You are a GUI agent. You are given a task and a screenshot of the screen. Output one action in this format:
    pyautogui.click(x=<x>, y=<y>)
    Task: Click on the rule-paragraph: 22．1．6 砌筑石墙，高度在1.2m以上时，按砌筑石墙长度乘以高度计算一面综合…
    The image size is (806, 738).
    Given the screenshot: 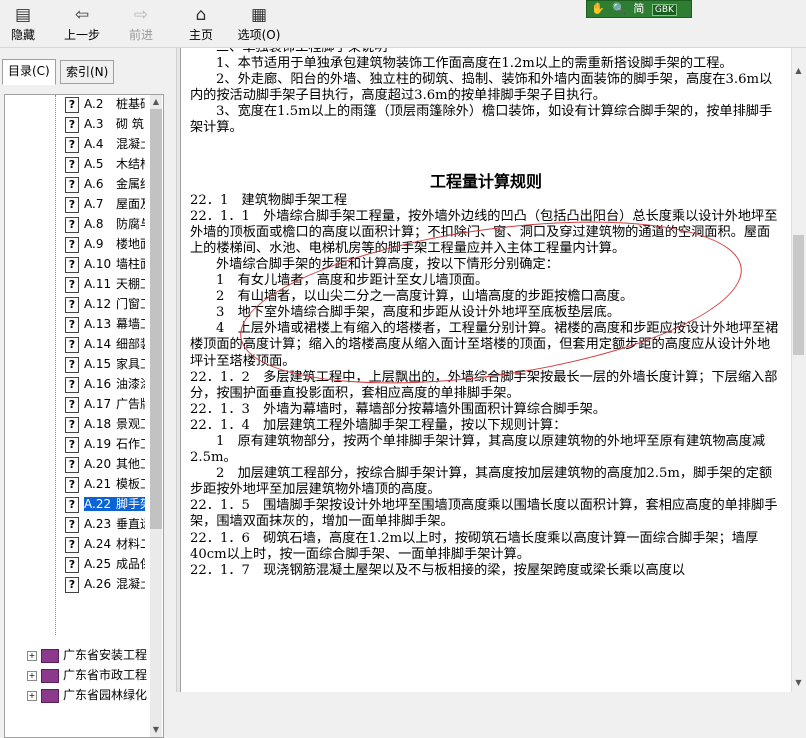 What is the action you would take?
    pyautogui.click(x=474, y=546)
    